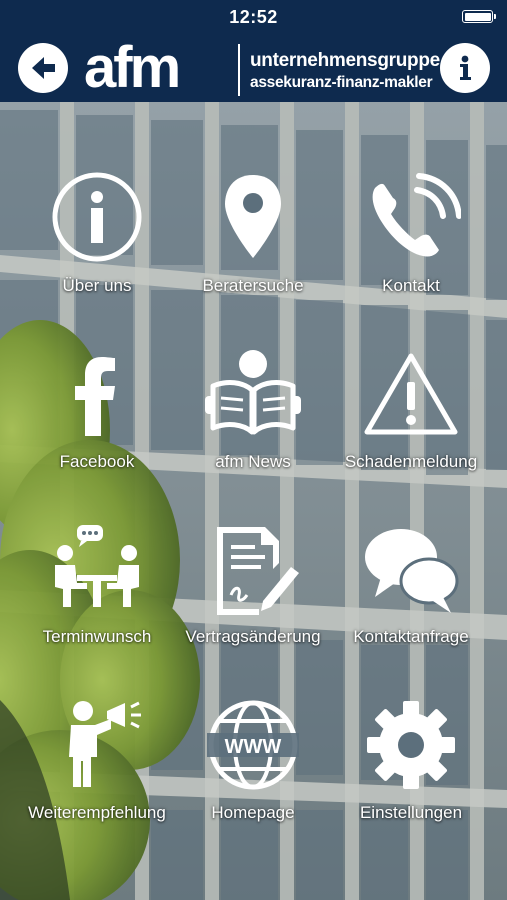 This screenshot has height=900, width=507. I want to click on menu-item-label: Kontakt, so click(411, 285).